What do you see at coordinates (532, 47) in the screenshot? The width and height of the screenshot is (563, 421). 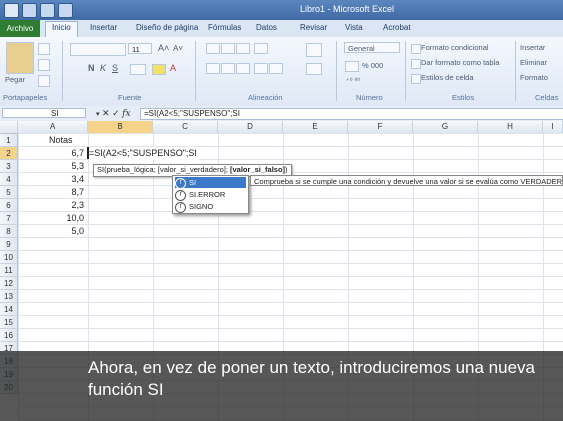 I see `insert-cells-button: Insertar` at bounding box center [532, 47].